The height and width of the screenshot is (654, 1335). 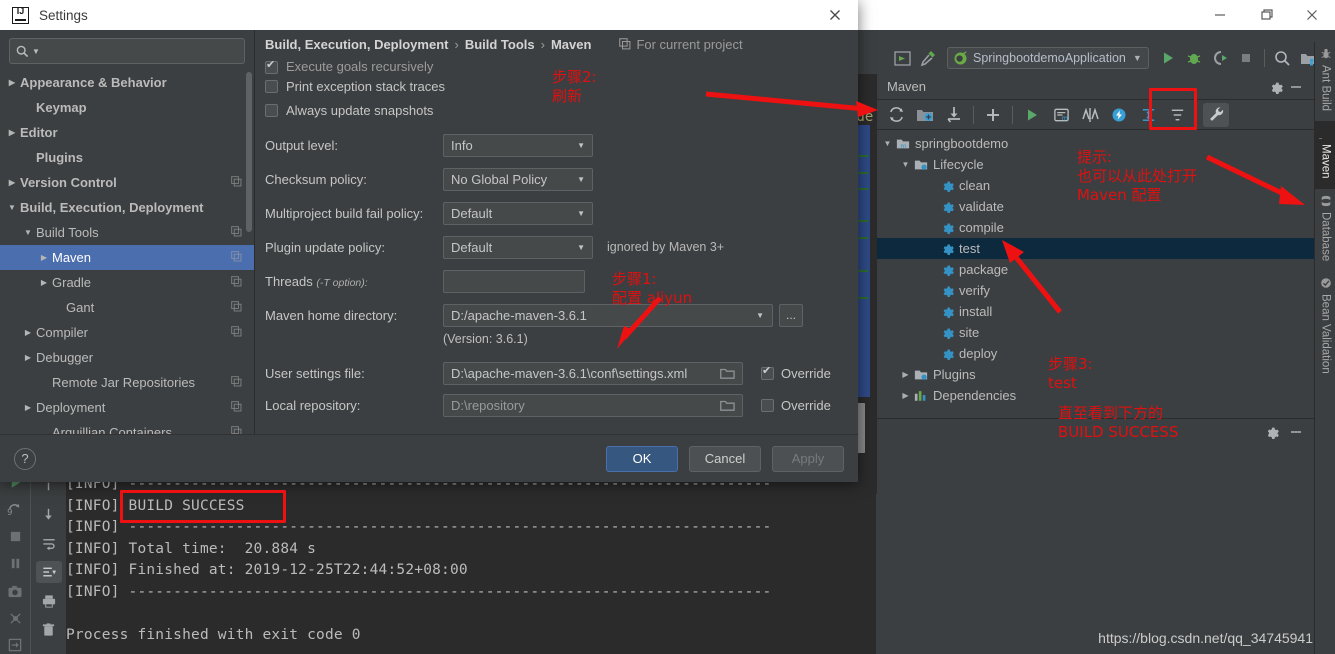 I want to click on settings-tree-item-version-control: ▶ Version Control, so click(x=127, y=182).